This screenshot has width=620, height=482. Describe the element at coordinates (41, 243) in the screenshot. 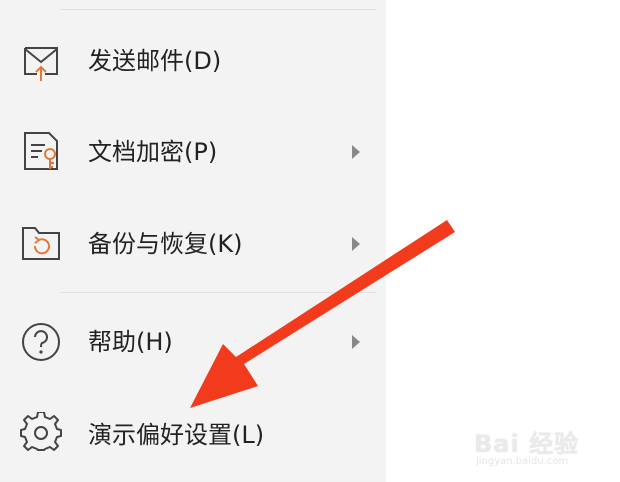

I see `folder-restore-icon` at that location.